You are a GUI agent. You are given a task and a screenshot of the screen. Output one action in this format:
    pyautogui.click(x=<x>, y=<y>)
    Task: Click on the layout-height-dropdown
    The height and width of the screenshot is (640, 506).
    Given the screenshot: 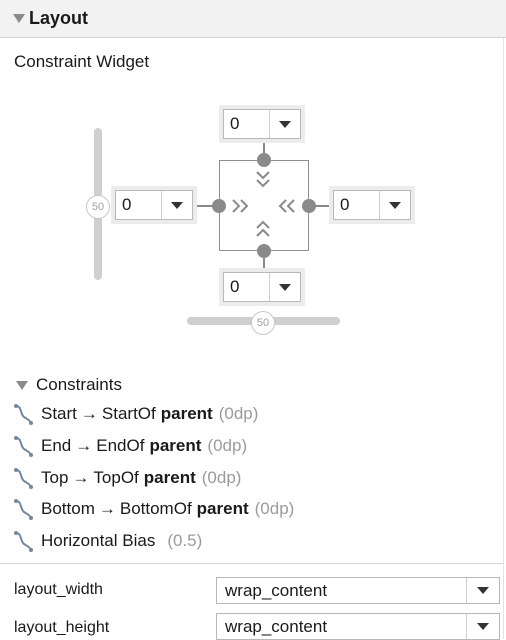 What is the action you would take?
    pyautogui.click(x=482, y=626)
    